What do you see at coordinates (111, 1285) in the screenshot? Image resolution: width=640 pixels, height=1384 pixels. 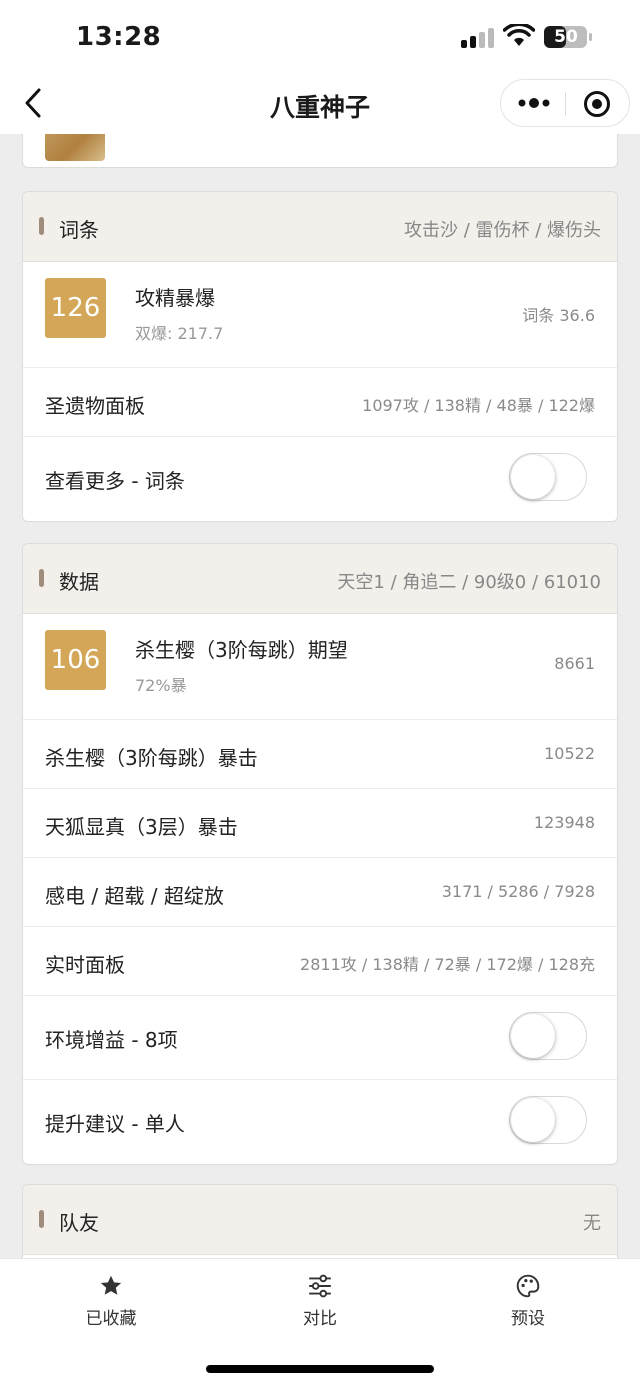 I see `star-icon` at bounding box center [111, 1285].